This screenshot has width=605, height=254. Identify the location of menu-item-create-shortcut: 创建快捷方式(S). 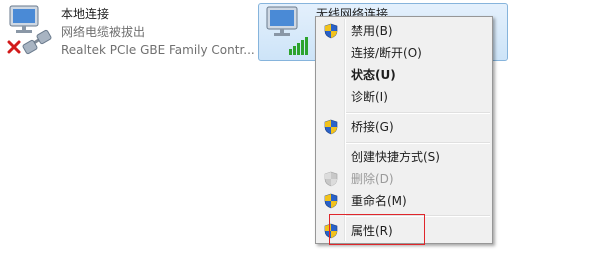
(404, 157).